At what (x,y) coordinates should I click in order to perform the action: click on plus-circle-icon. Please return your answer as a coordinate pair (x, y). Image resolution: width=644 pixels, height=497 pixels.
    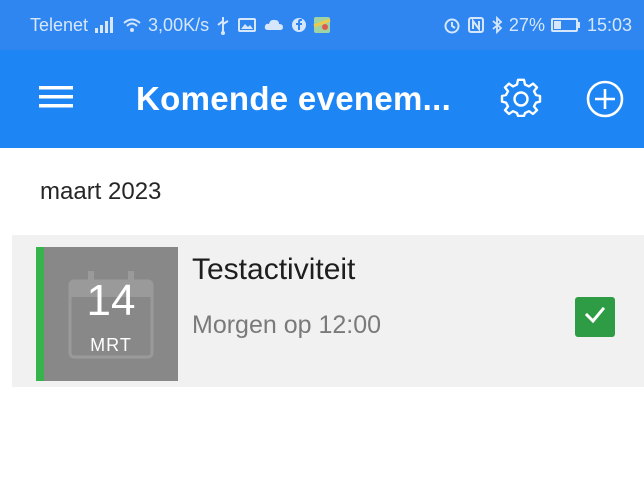
    Looking at the image, I should click on (605, 101).